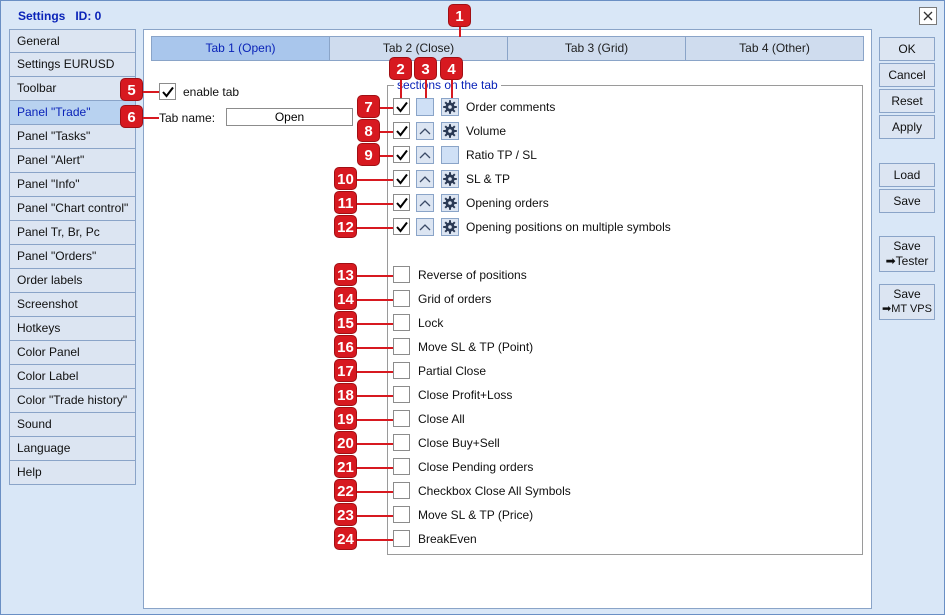 This screenshot has height=615, width=945. Describe the element at coordinates (72, 329) in the screenshot. I see `nav-item: Hotkeys` at that location.